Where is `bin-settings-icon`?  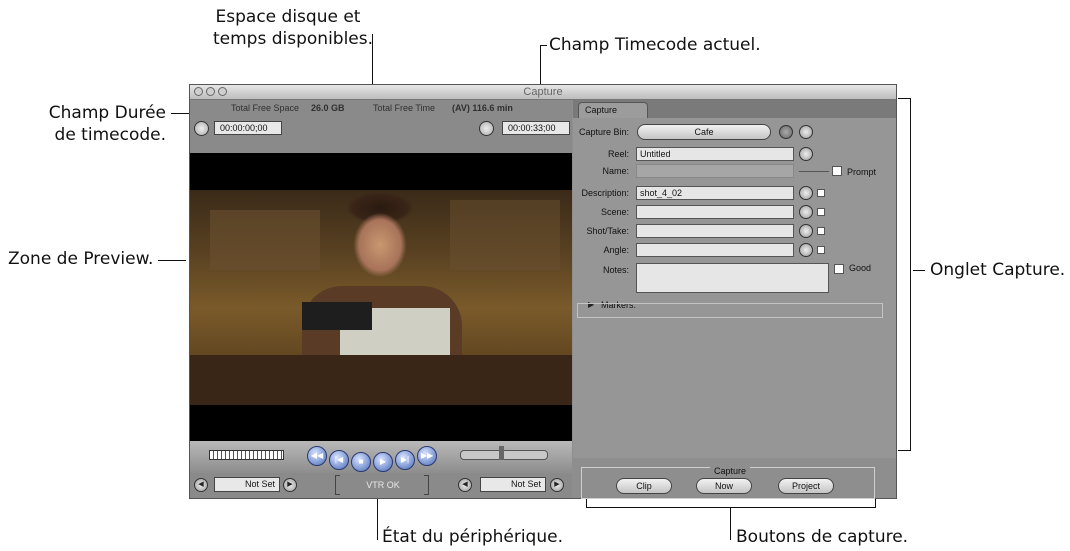 bin-settings-icon is located at coordinates (786, 132).